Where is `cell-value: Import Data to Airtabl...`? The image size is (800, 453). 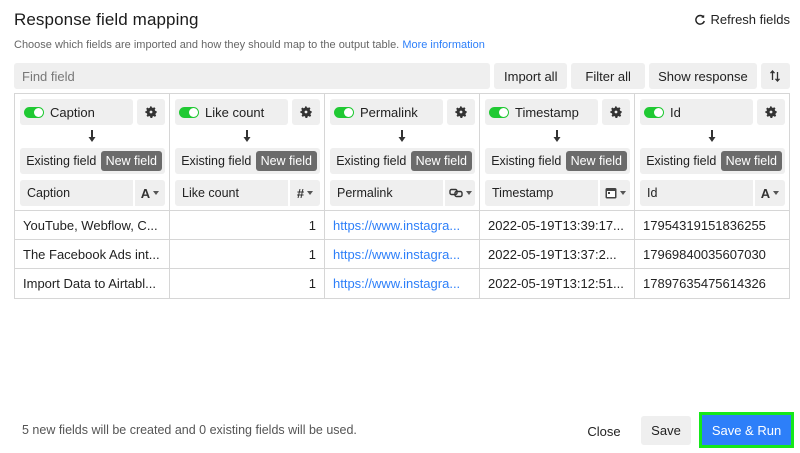
cell-value: Import Data to Airtabl... is located at coordinates (89, 283).